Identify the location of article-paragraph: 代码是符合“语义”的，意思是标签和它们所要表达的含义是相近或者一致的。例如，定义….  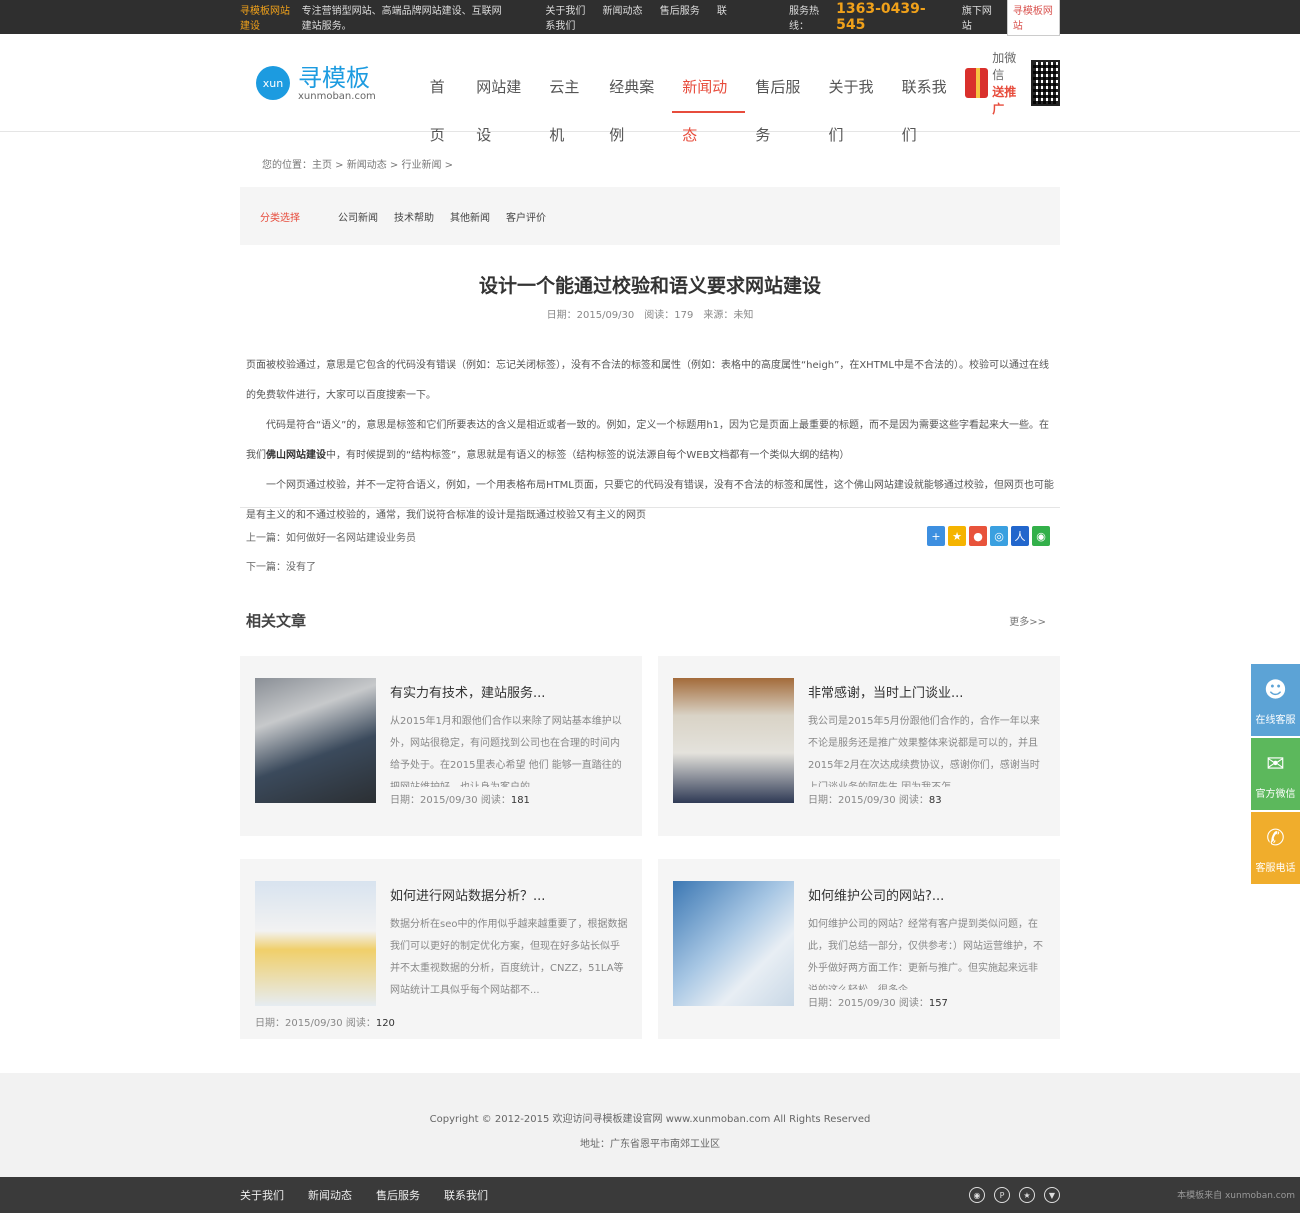
(650, 441).